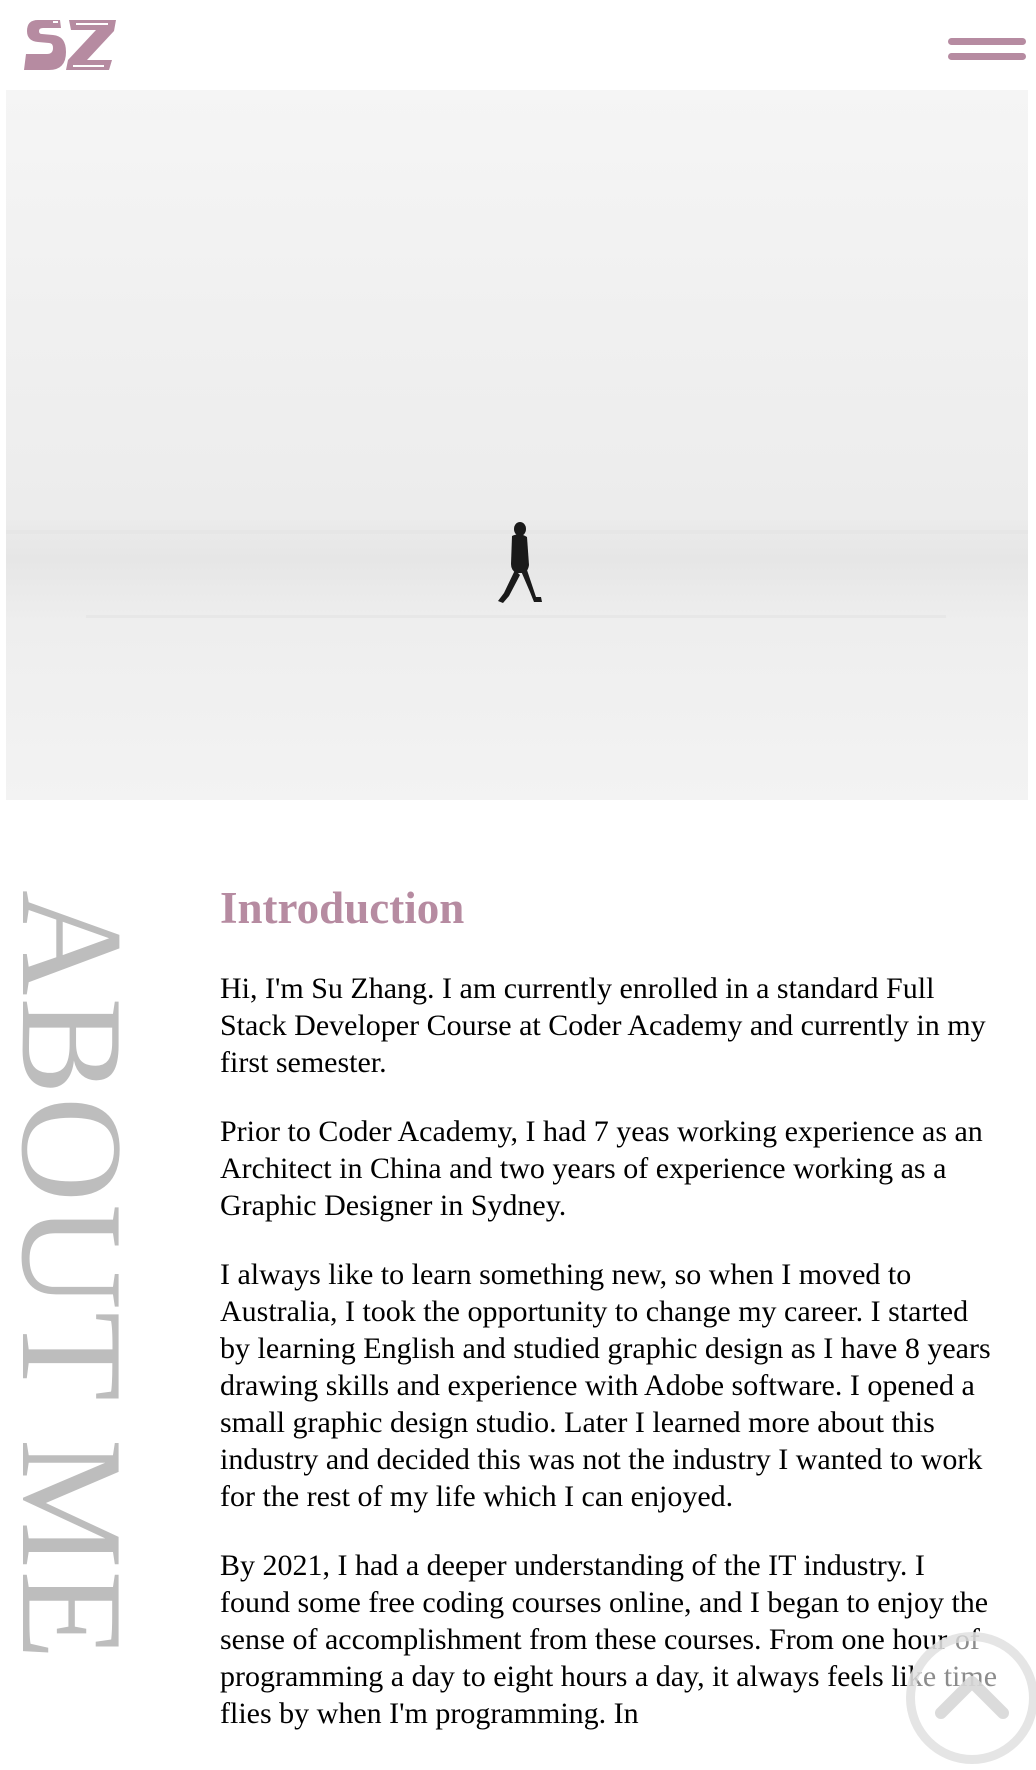  Describe the element at coordinates (988, 51) in the screenshot. I see `hamburger-menu-button` at that location.